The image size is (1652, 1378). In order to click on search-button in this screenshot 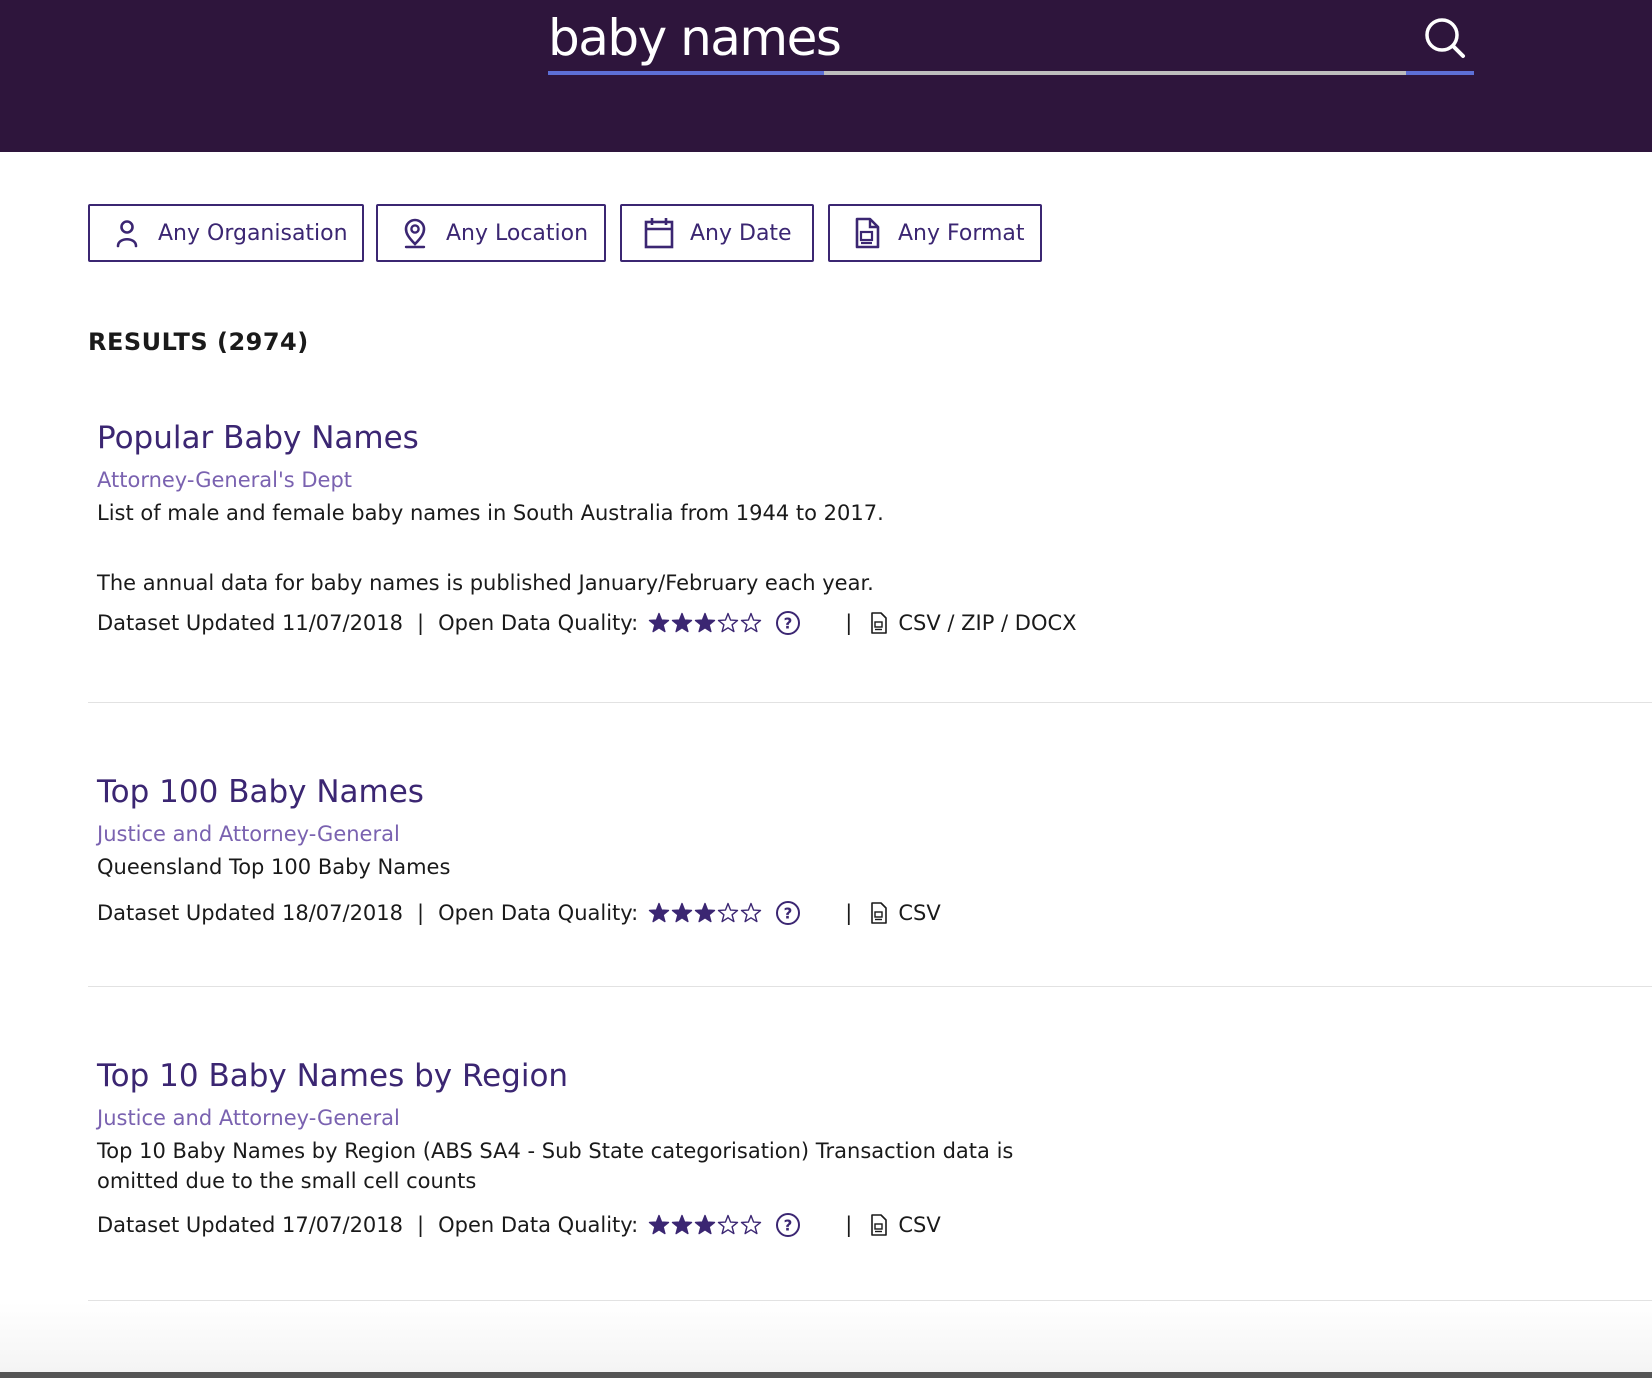, I will do `click(1440, 38)`.